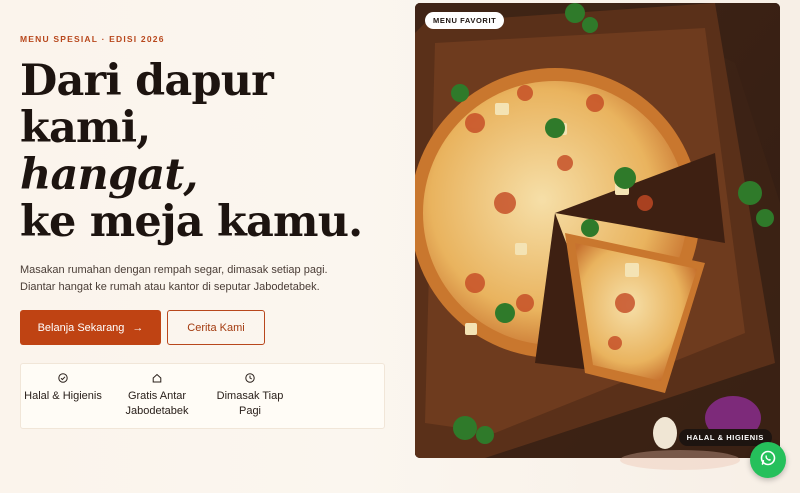  Describe the element at coordinates (92, 39) in the screenshot. I see `eyebrow-label: MENU SPESIAL · EDISI 2026` at that location.